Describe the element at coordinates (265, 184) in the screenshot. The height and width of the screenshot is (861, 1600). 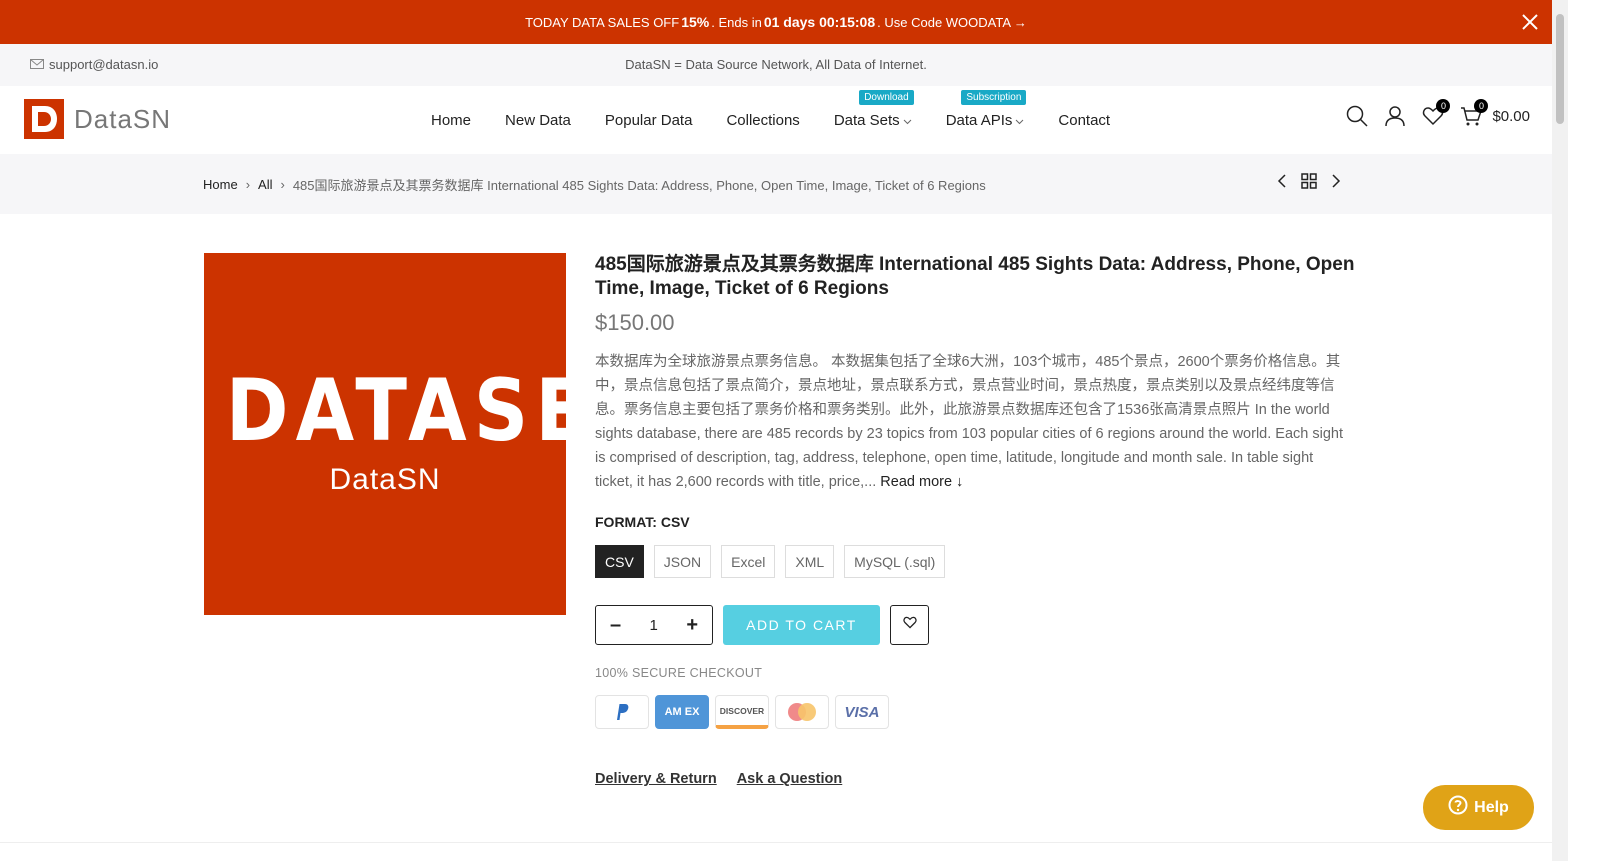
I see `breadcrumb-all: All` at that location.